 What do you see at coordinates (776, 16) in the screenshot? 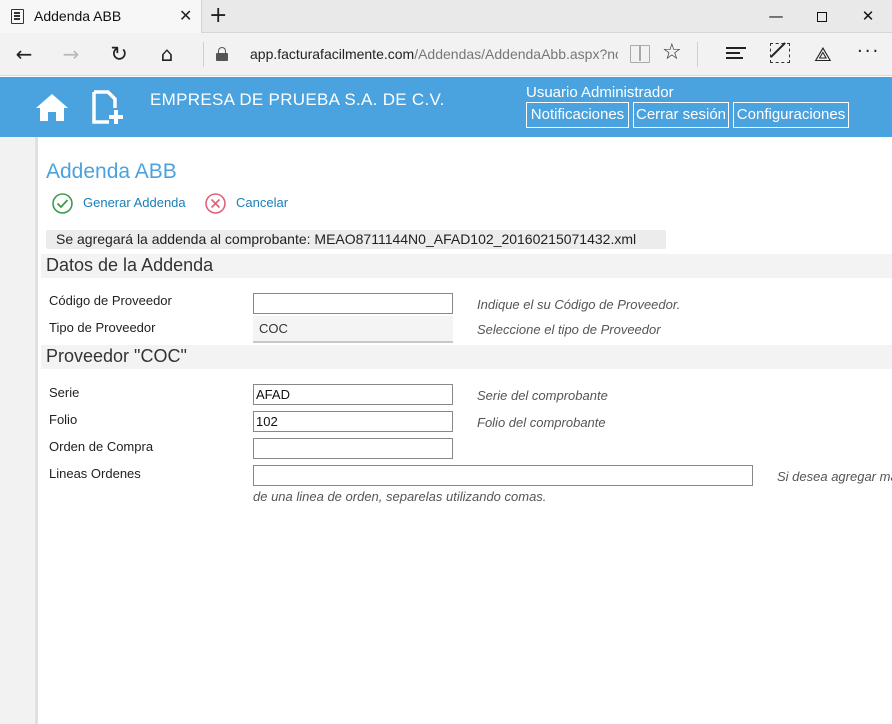
I see `minimize-button: —` at bounding box center [776, 16].